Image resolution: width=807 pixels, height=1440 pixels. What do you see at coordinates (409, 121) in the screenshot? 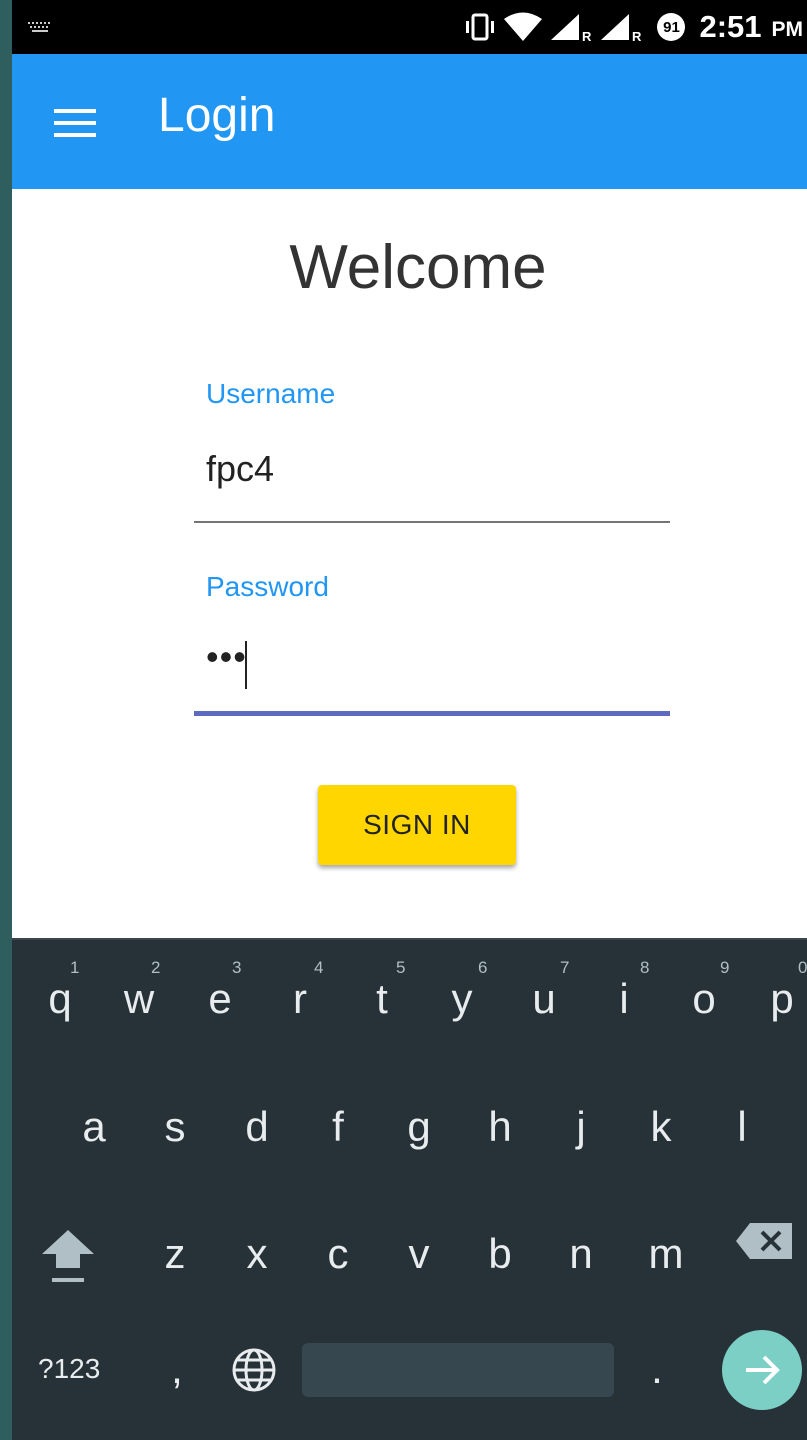
I see `app-bar: Login` at bounding box center [409, 121].